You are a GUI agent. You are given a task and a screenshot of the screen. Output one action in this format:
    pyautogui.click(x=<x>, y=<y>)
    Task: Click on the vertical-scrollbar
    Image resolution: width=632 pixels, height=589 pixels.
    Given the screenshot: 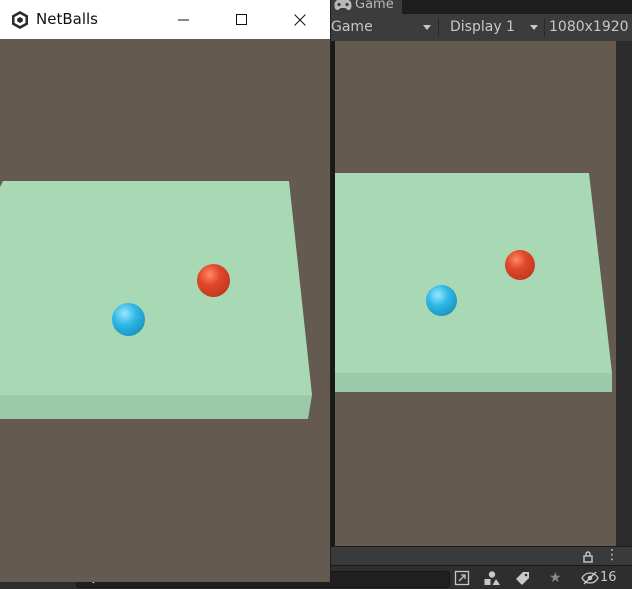 What is the action you would take?
    pyautogui.click(x=624, y=293)
    